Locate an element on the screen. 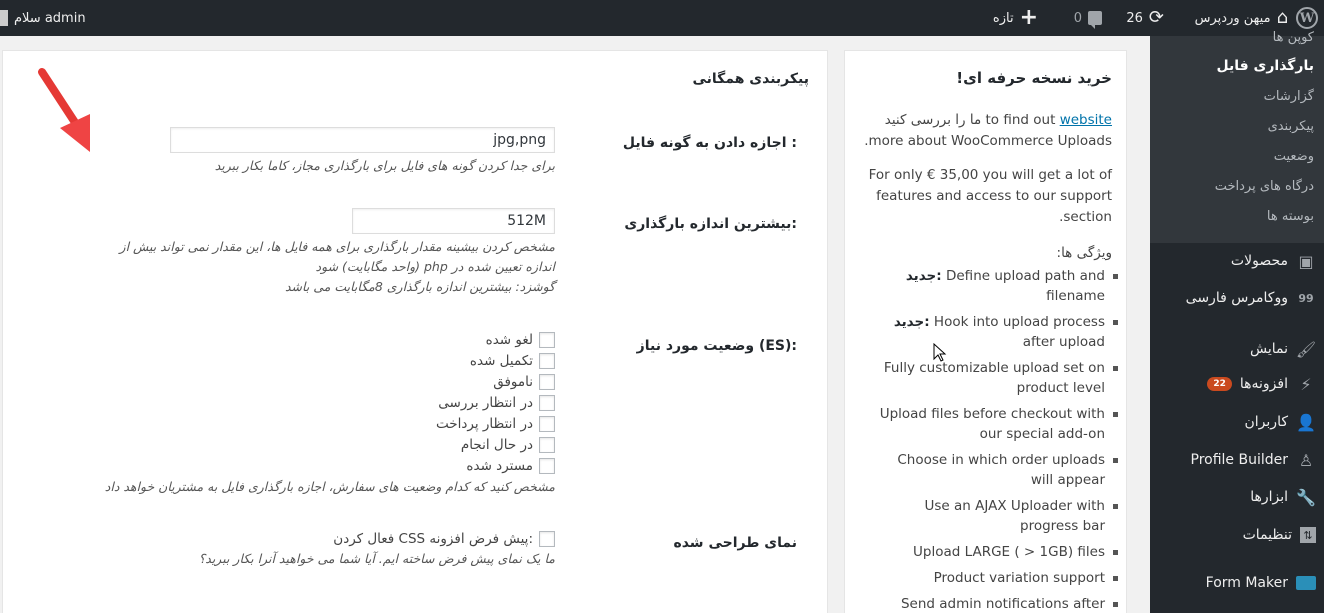  option-label: فعال کردن CSS پیش فرض افزونه: is located at coordinates (433, 538).